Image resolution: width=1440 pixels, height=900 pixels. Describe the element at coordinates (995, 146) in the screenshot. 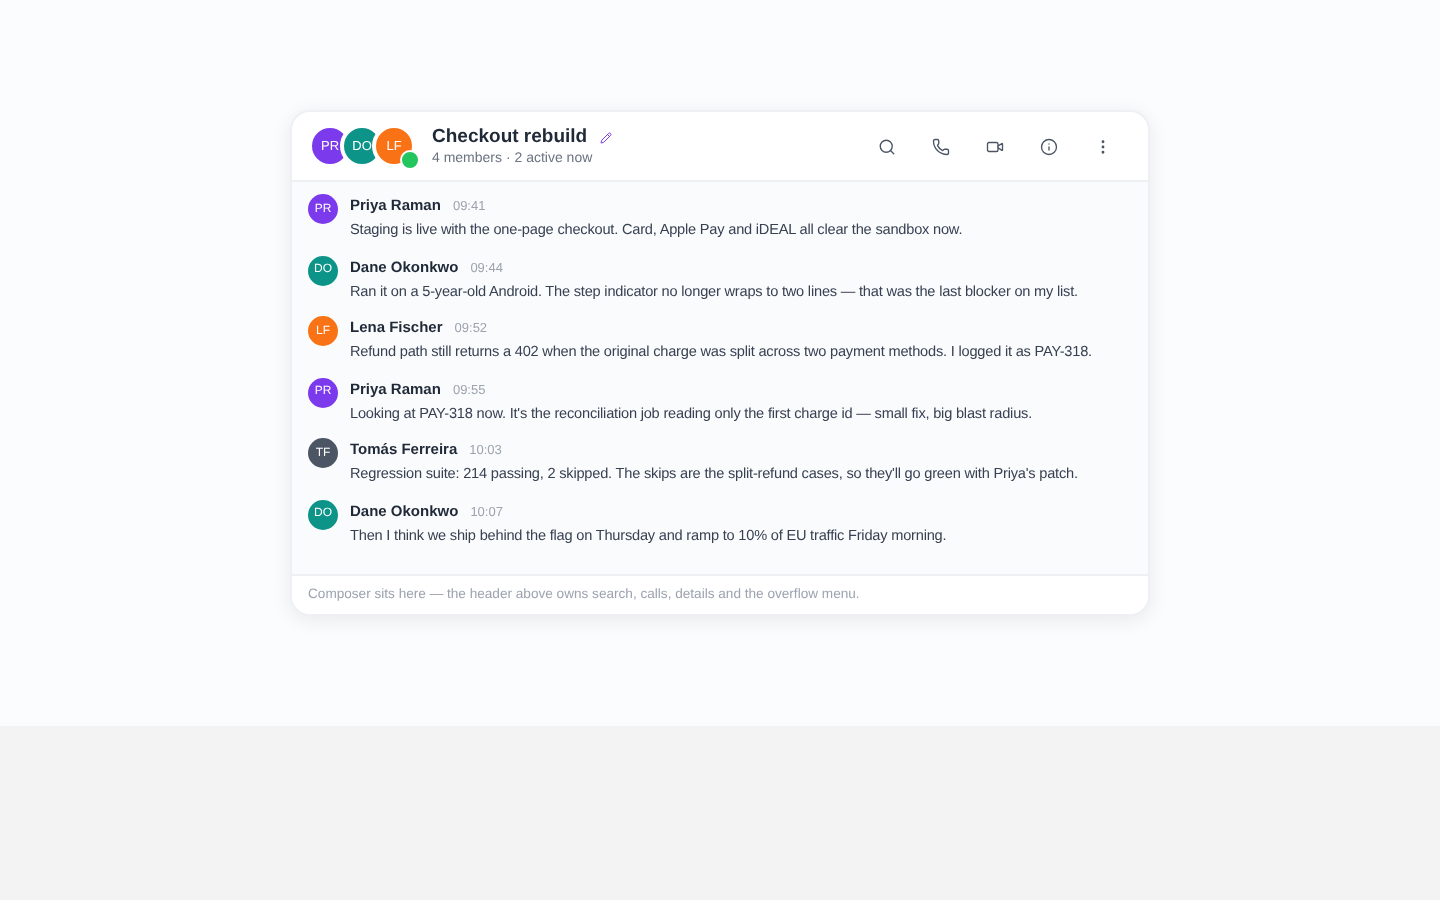

I see `video-camera-icon` at that location.